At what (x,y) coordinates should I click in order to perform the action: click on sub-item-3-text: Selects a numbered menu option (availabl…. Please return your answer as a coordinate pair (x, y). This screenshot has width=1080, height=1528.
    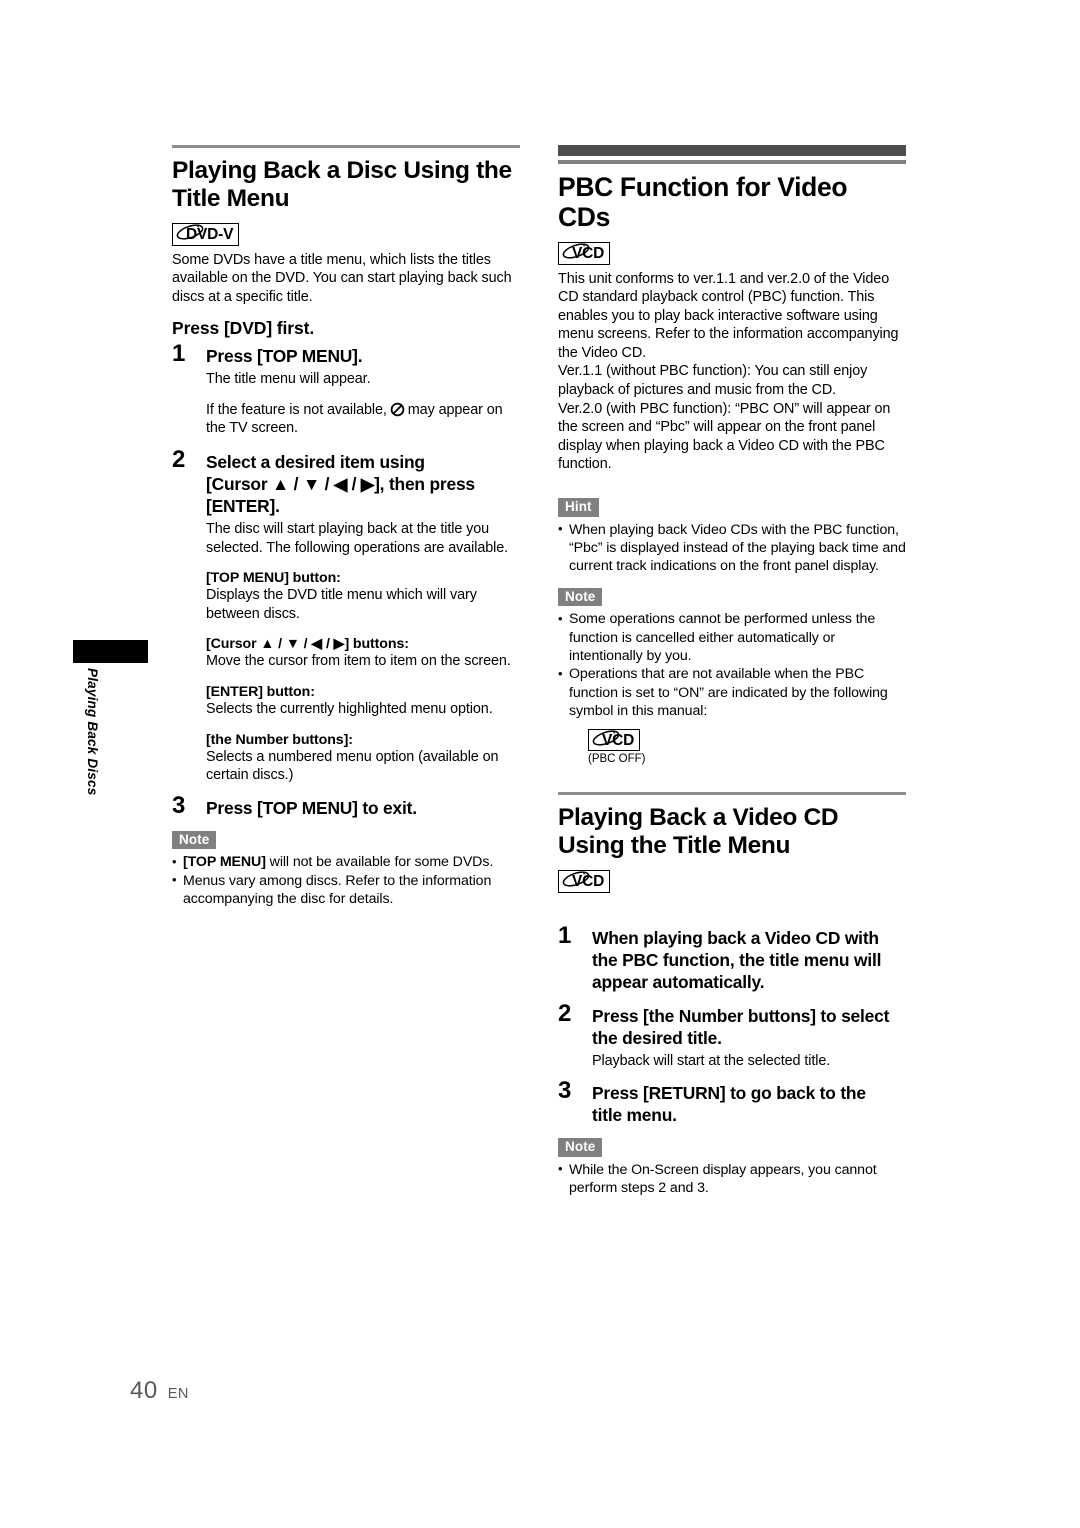
    Looking at the image, I should click on (352, 766).